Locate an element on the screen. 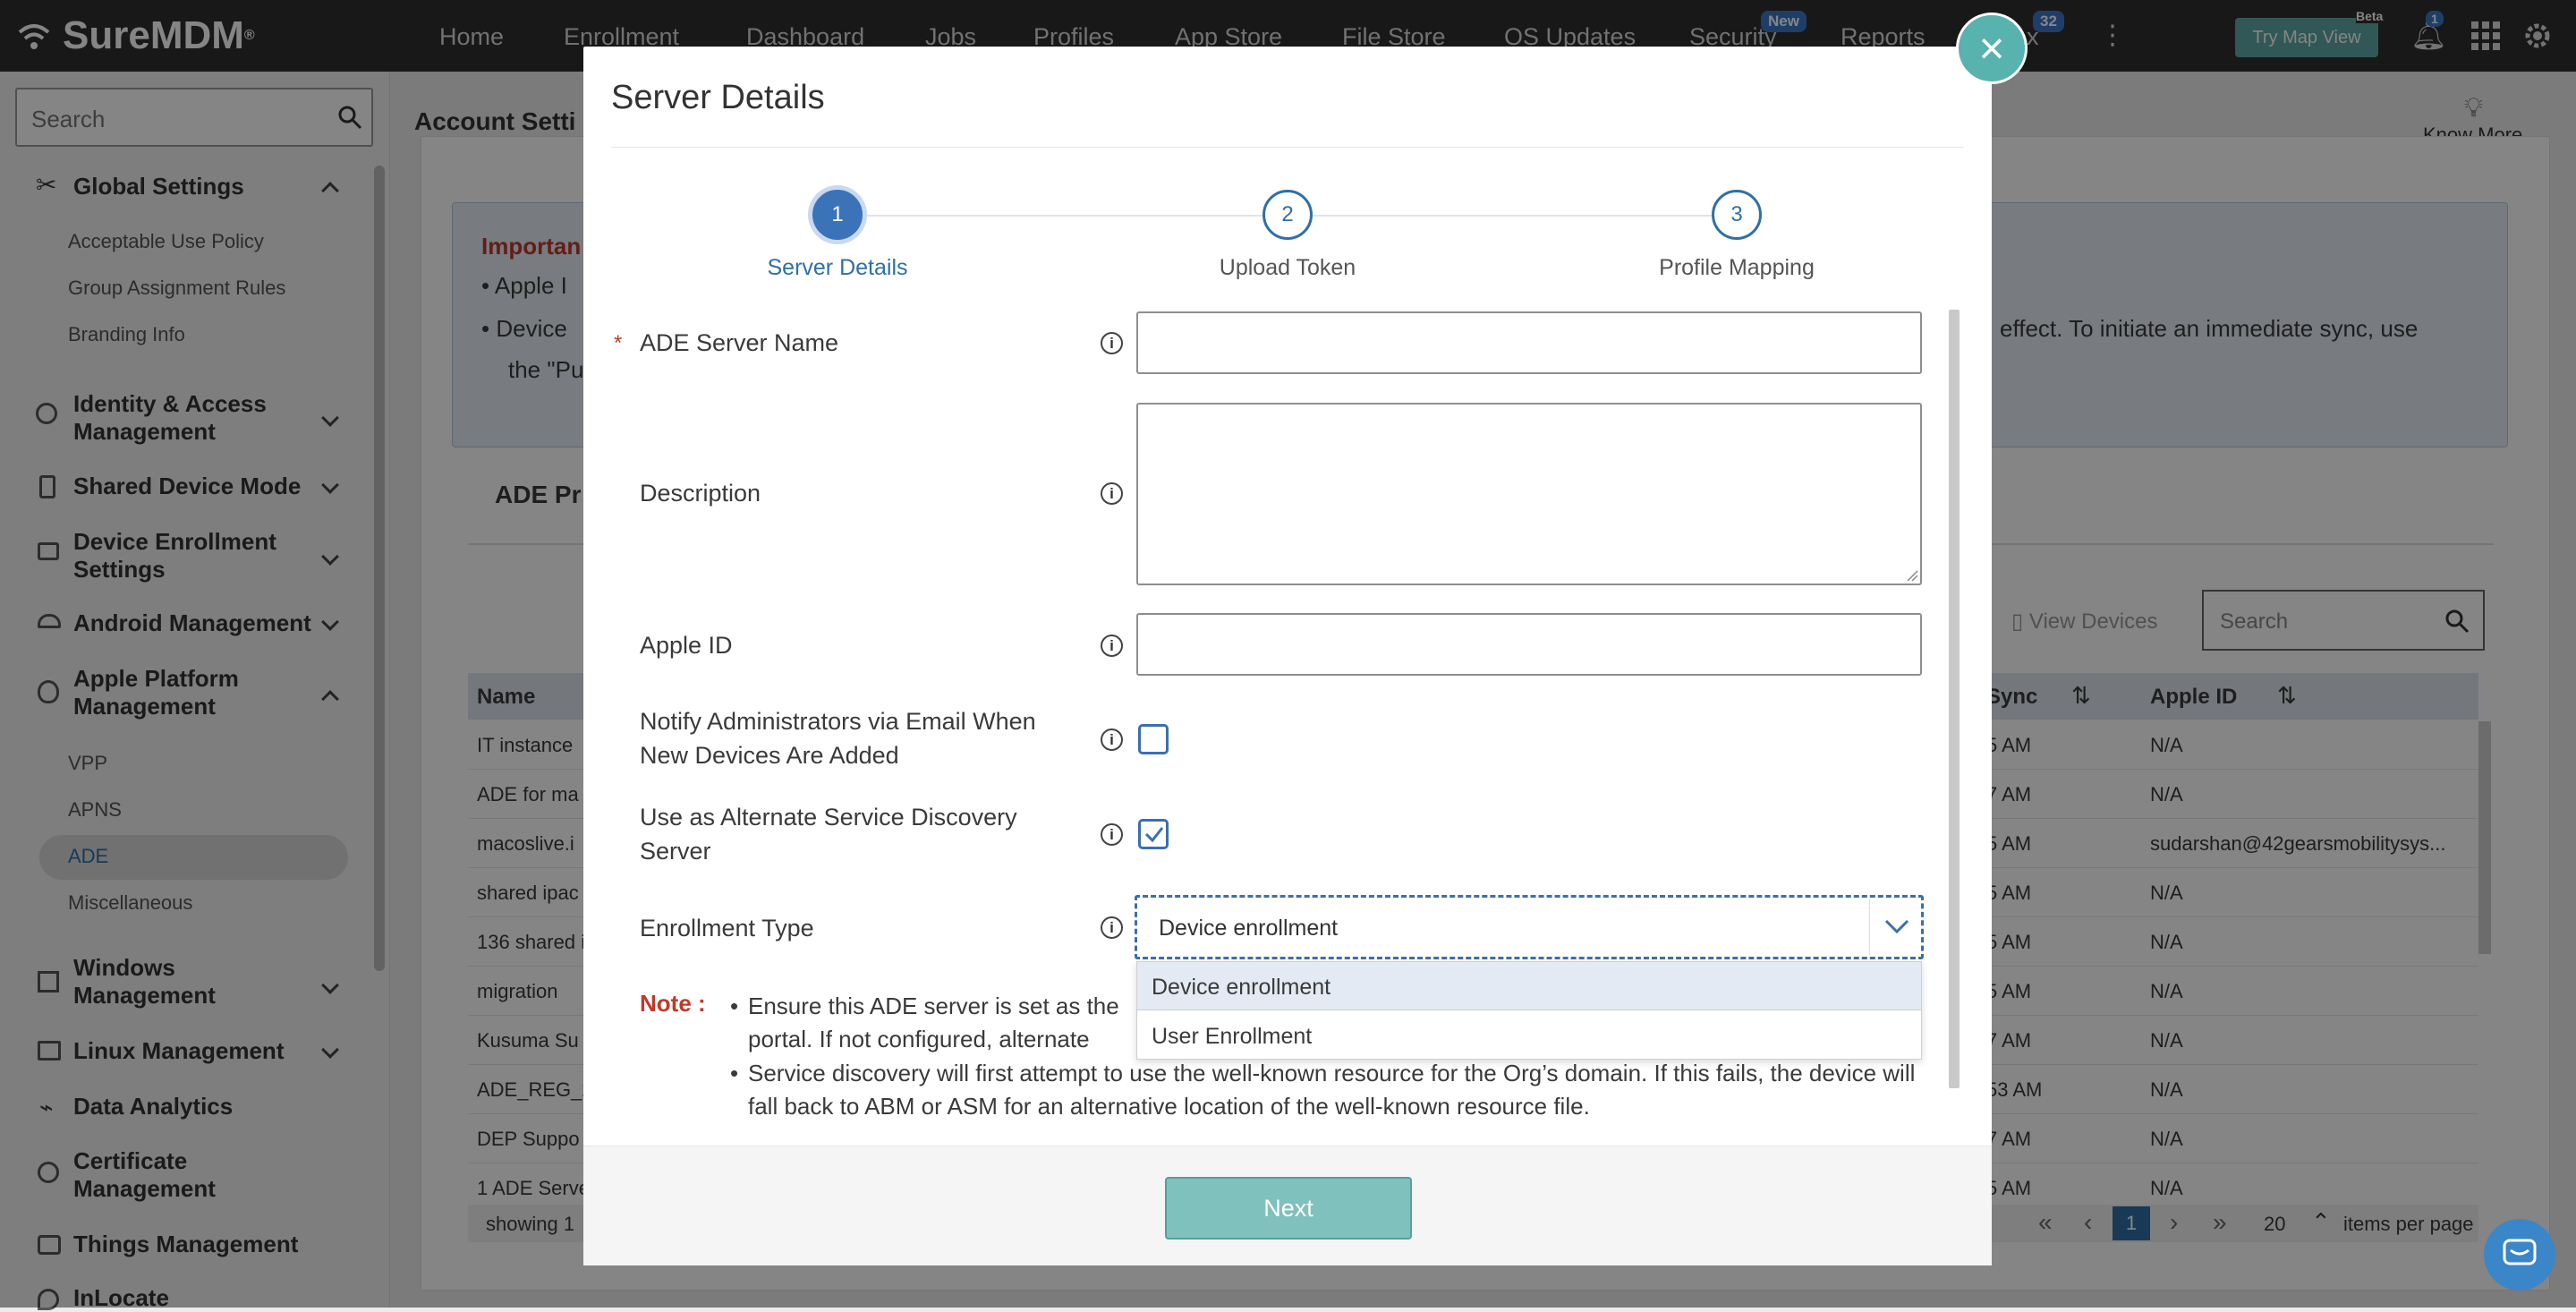 This screenshot has height=1312, width=2576. modal-scrollbar is located at coordinates (1955, 699).